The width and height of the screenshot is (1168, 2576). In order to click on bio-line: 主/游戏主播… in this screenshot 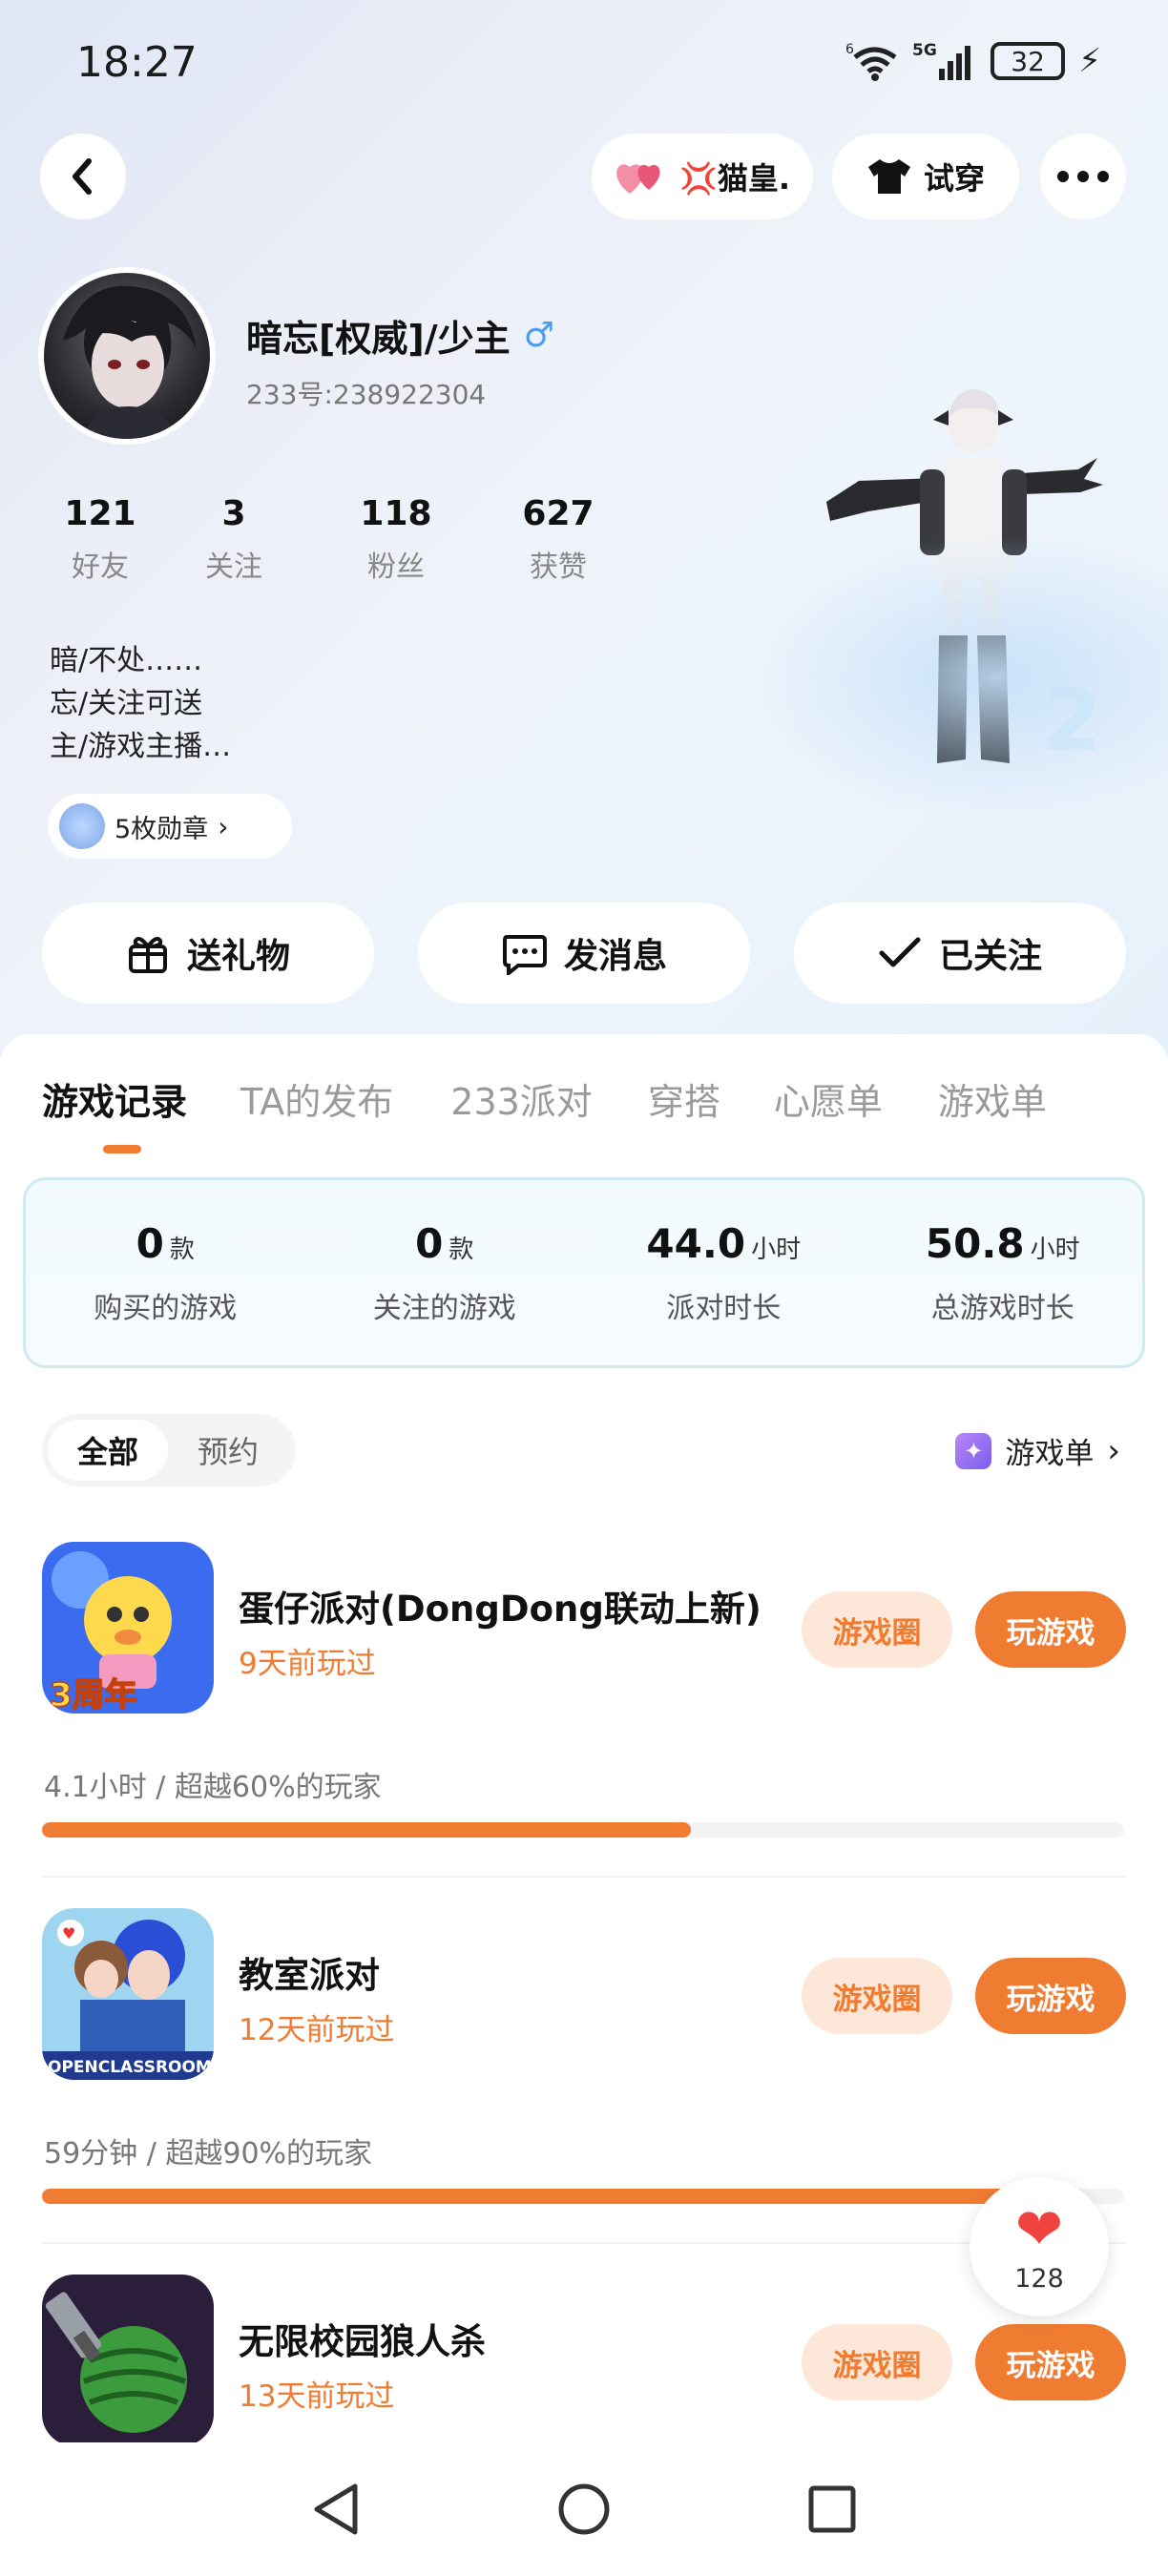, I will do `click(141, 746)`.